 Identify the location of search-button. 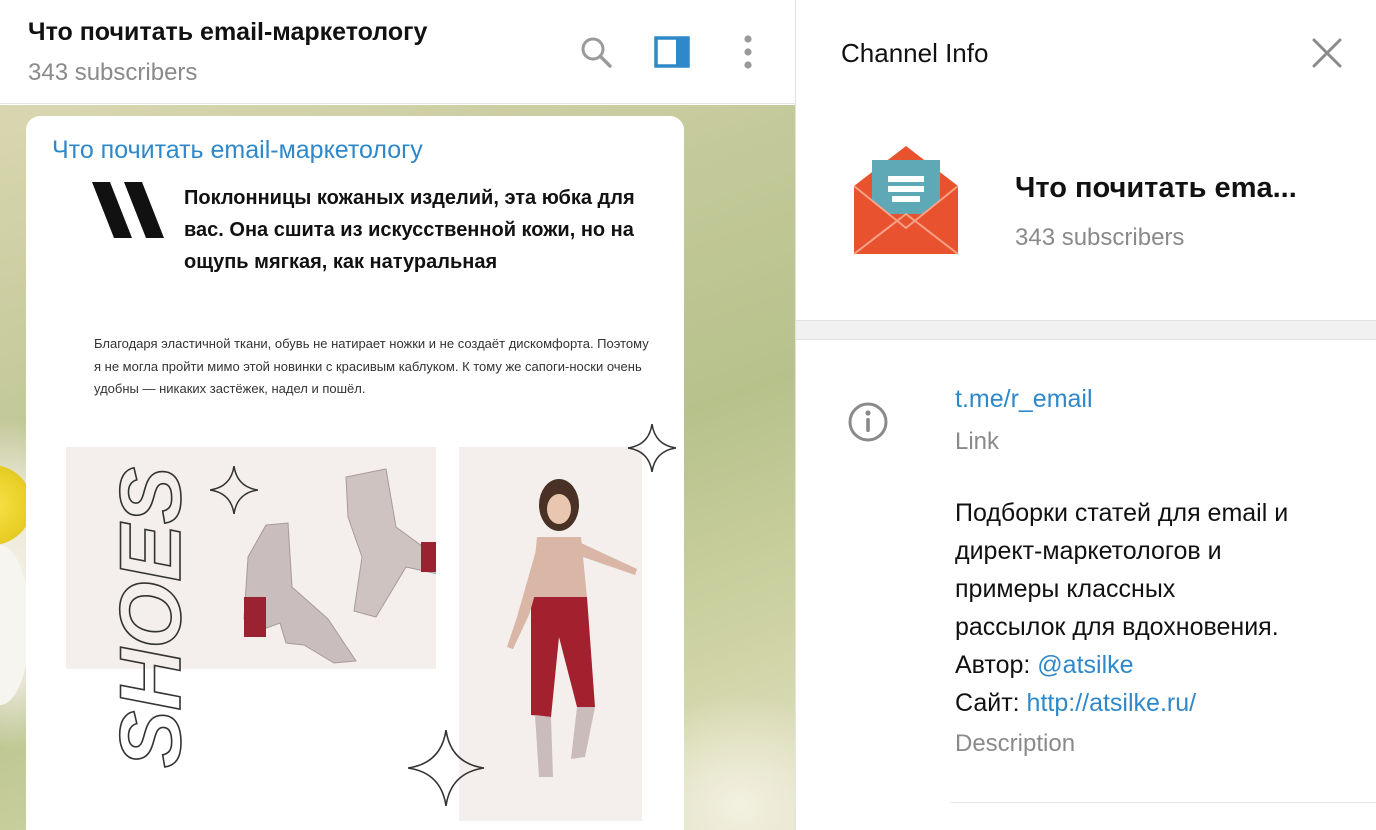
(596, 52).